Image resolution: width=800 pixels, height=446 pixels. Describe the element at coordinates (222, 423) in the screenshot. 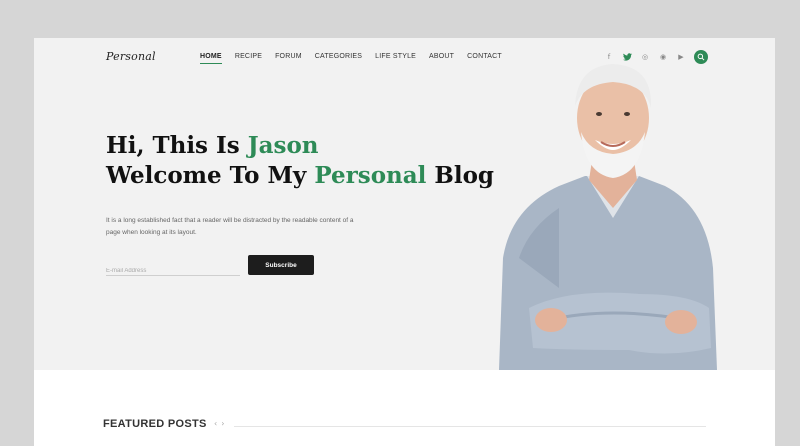

I see `next-arrow-icon: ›` at that location.